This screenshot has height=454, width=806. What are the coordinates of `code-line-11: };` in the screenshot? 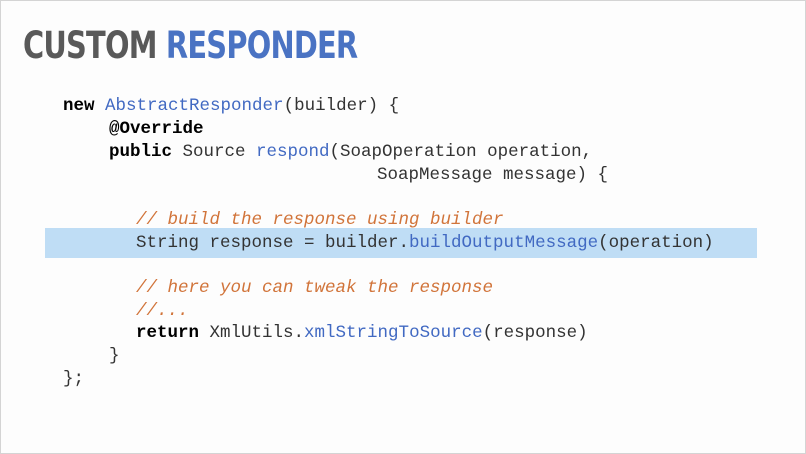 It's located at (73, 379).